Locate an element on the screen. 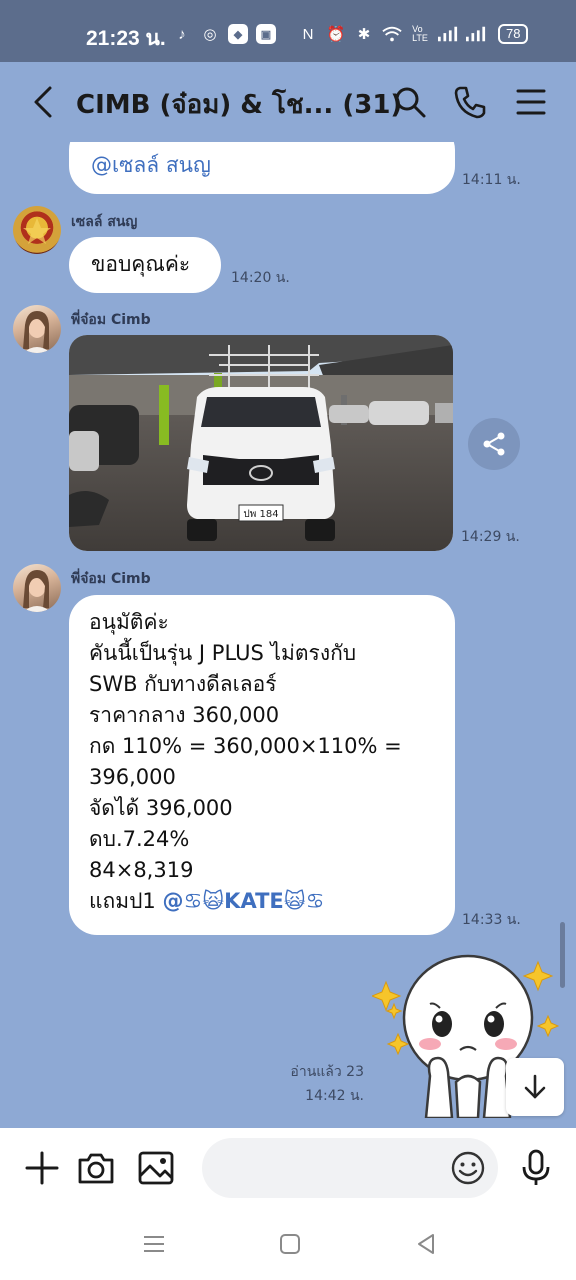  message-line: จัดได้ 396,000 is located at coordinates (161, 808).